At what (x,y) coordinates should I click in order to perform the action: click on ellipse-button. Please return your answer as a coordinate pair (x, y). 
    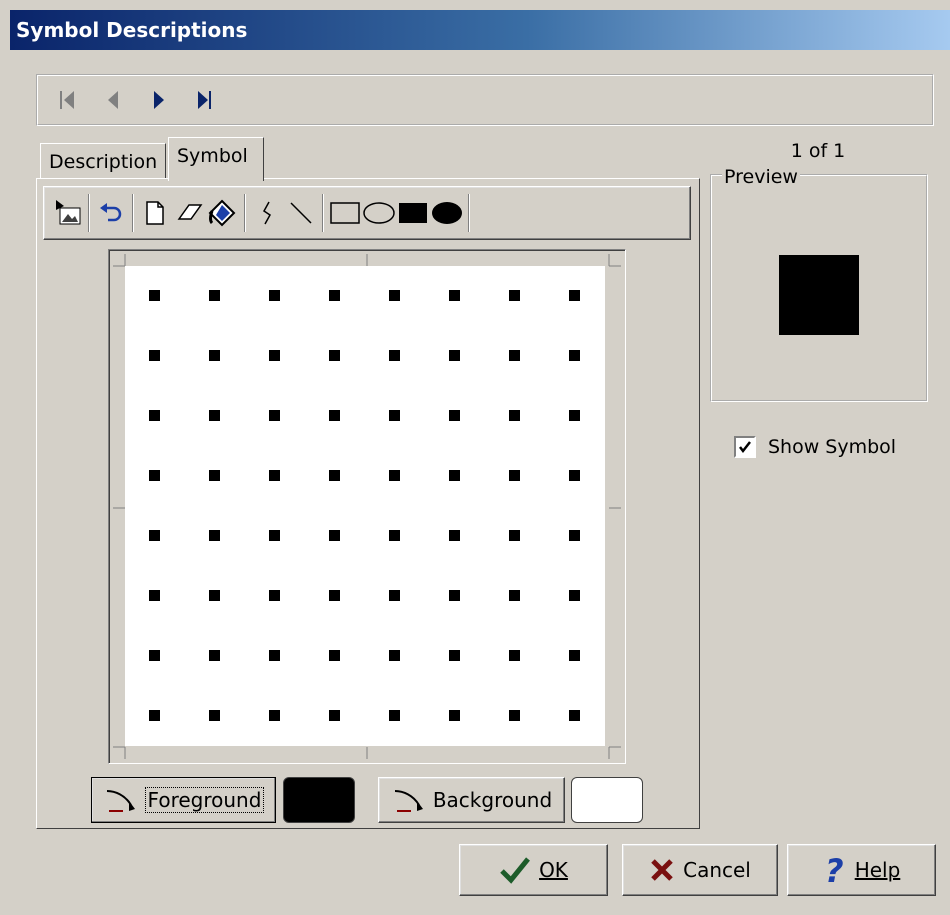
    Looking at the image, I should click on (379, 213).